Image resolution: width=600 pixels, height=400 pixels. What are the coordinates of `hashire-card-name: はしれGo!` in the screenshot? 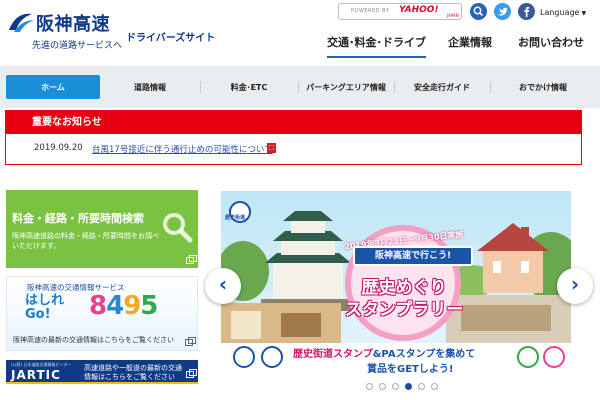 It's located at (45, 307).